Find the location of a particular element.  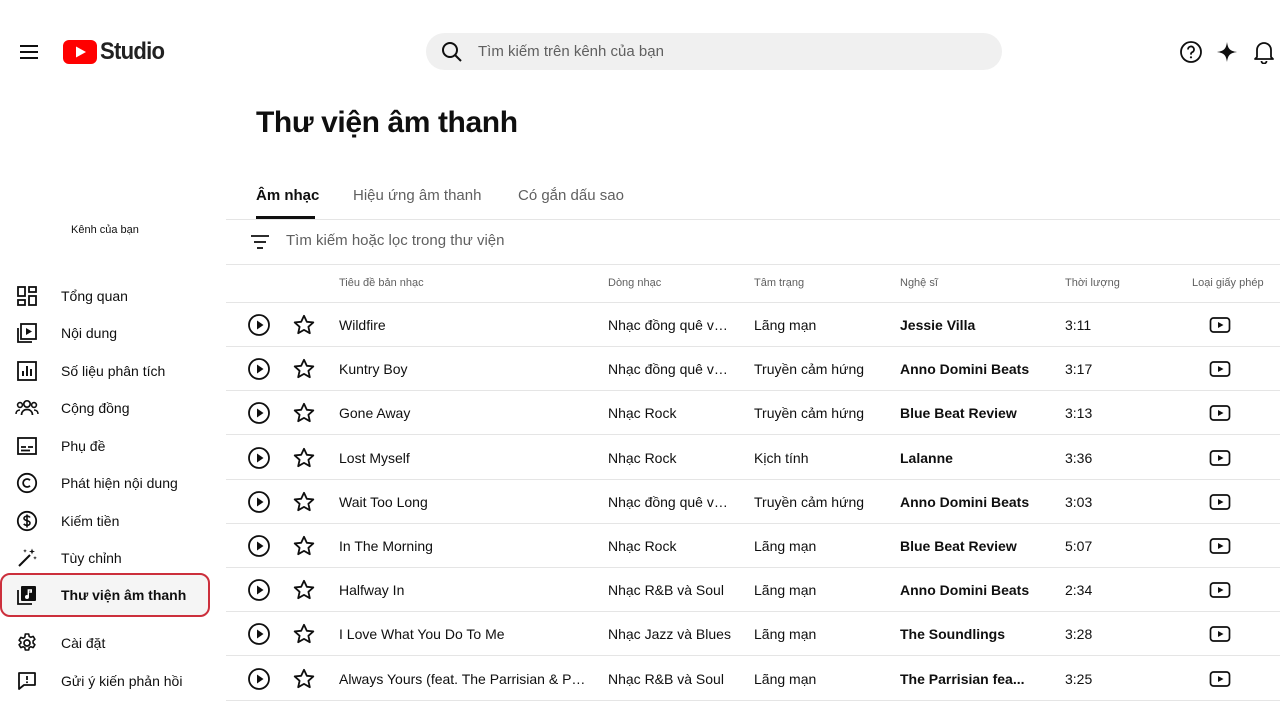

youtube-logo-icon is located at coordinates (80, 52).